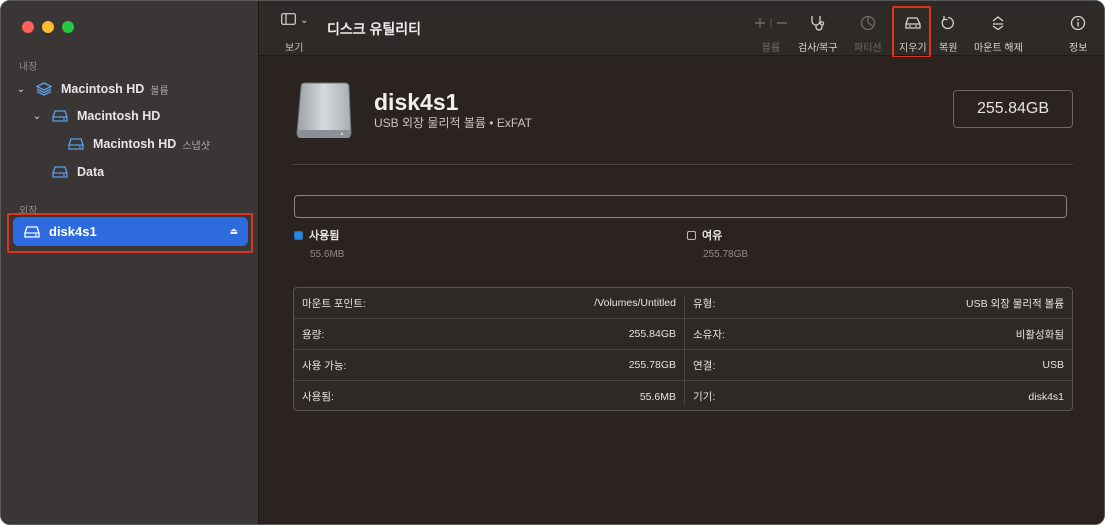 The height and width of the screenshot is (525, 1105). Describe the element at coordinates (652, 334) in the screenshot. I see `info-value: 255.84GB` at that location.